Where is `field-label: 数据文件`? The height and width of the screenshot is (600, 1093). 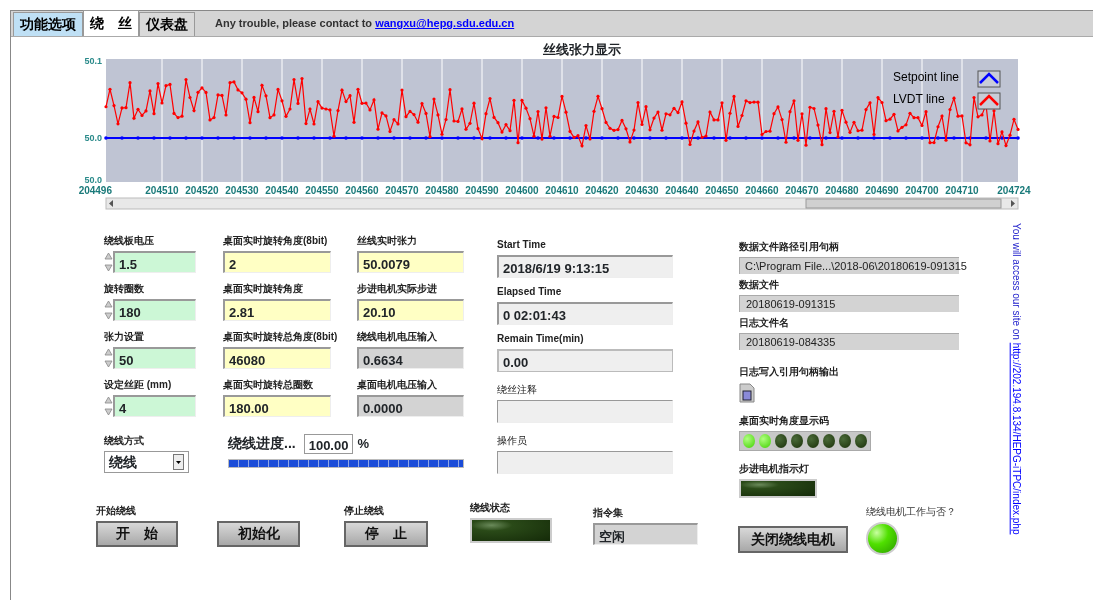
field-label: 数据文件 is located at coordinates (759, 285).